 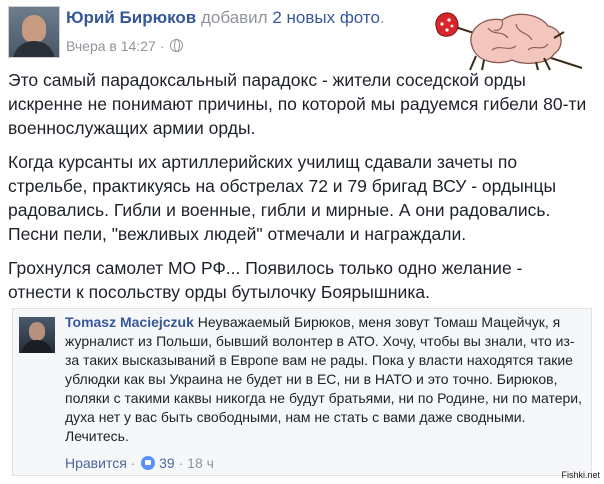 What do you see at coordinates (177, 45) in the screenshot?
I see `globe-icon` at bounding box center [177, 45].